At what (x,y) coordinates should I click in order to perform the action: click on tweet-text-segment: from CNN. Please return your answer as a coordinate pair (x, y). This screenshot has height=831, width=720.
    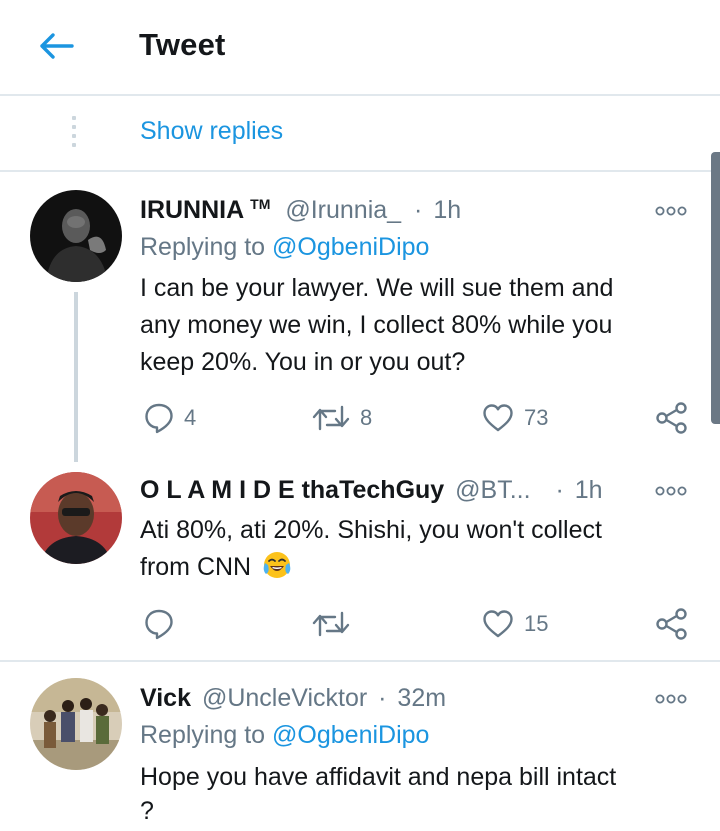
    Looking at the image, I should click on (196, 567).